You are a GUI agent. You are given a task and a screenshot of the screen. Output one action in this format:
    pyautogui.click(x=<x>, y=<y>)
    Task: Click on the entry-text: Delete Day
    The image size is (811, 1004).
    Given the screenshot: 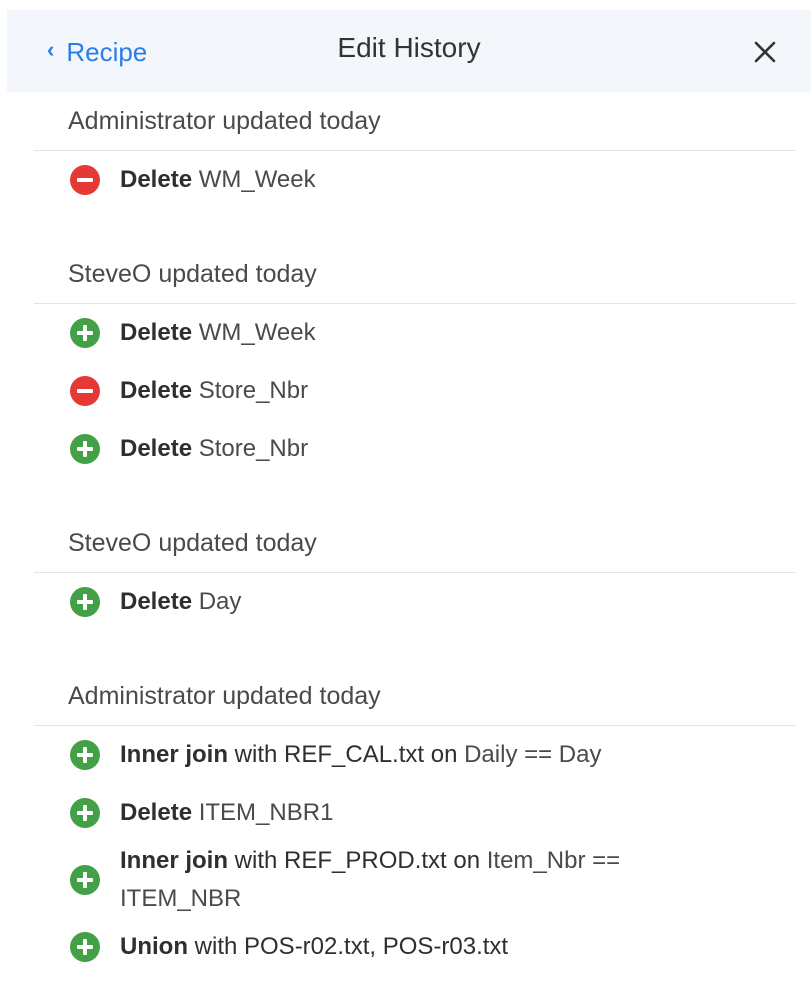 What is the action you would take?
    pyautogui.click(x=180, y=602)
    